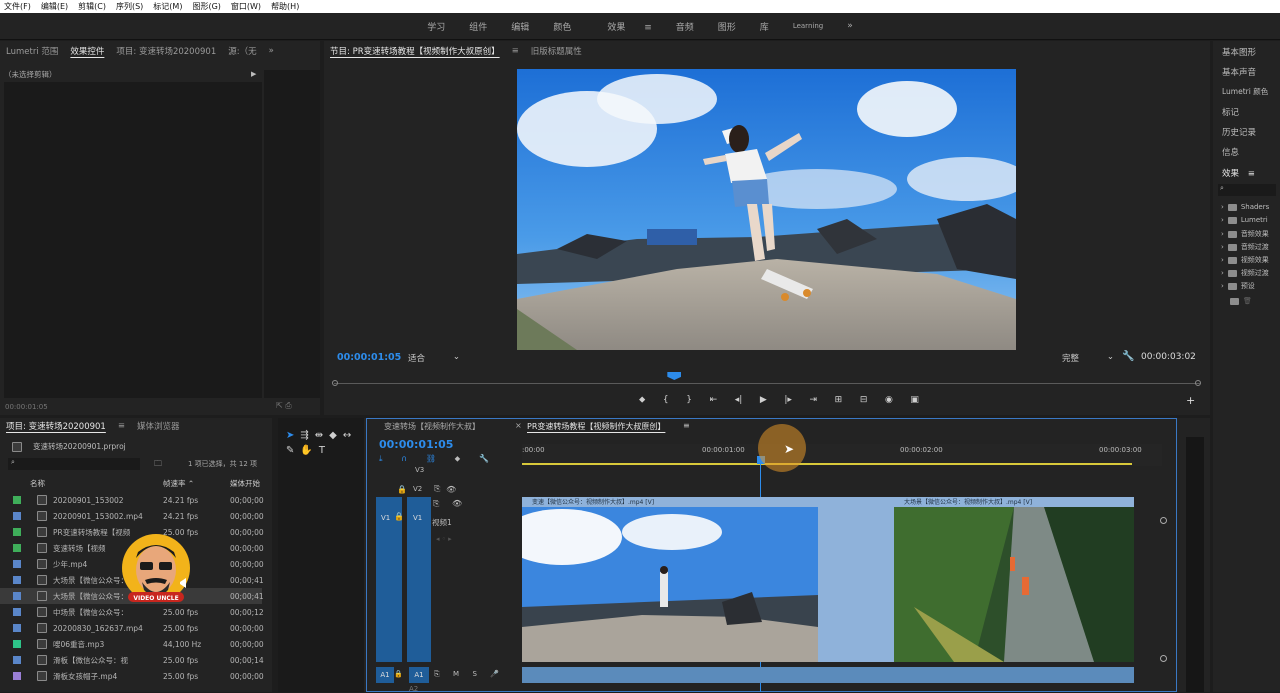  What do you see at coordinates (714, 400) in the screenshot?
I see `go-to-in-icon: ⇤` at bounding box center [714, 400].